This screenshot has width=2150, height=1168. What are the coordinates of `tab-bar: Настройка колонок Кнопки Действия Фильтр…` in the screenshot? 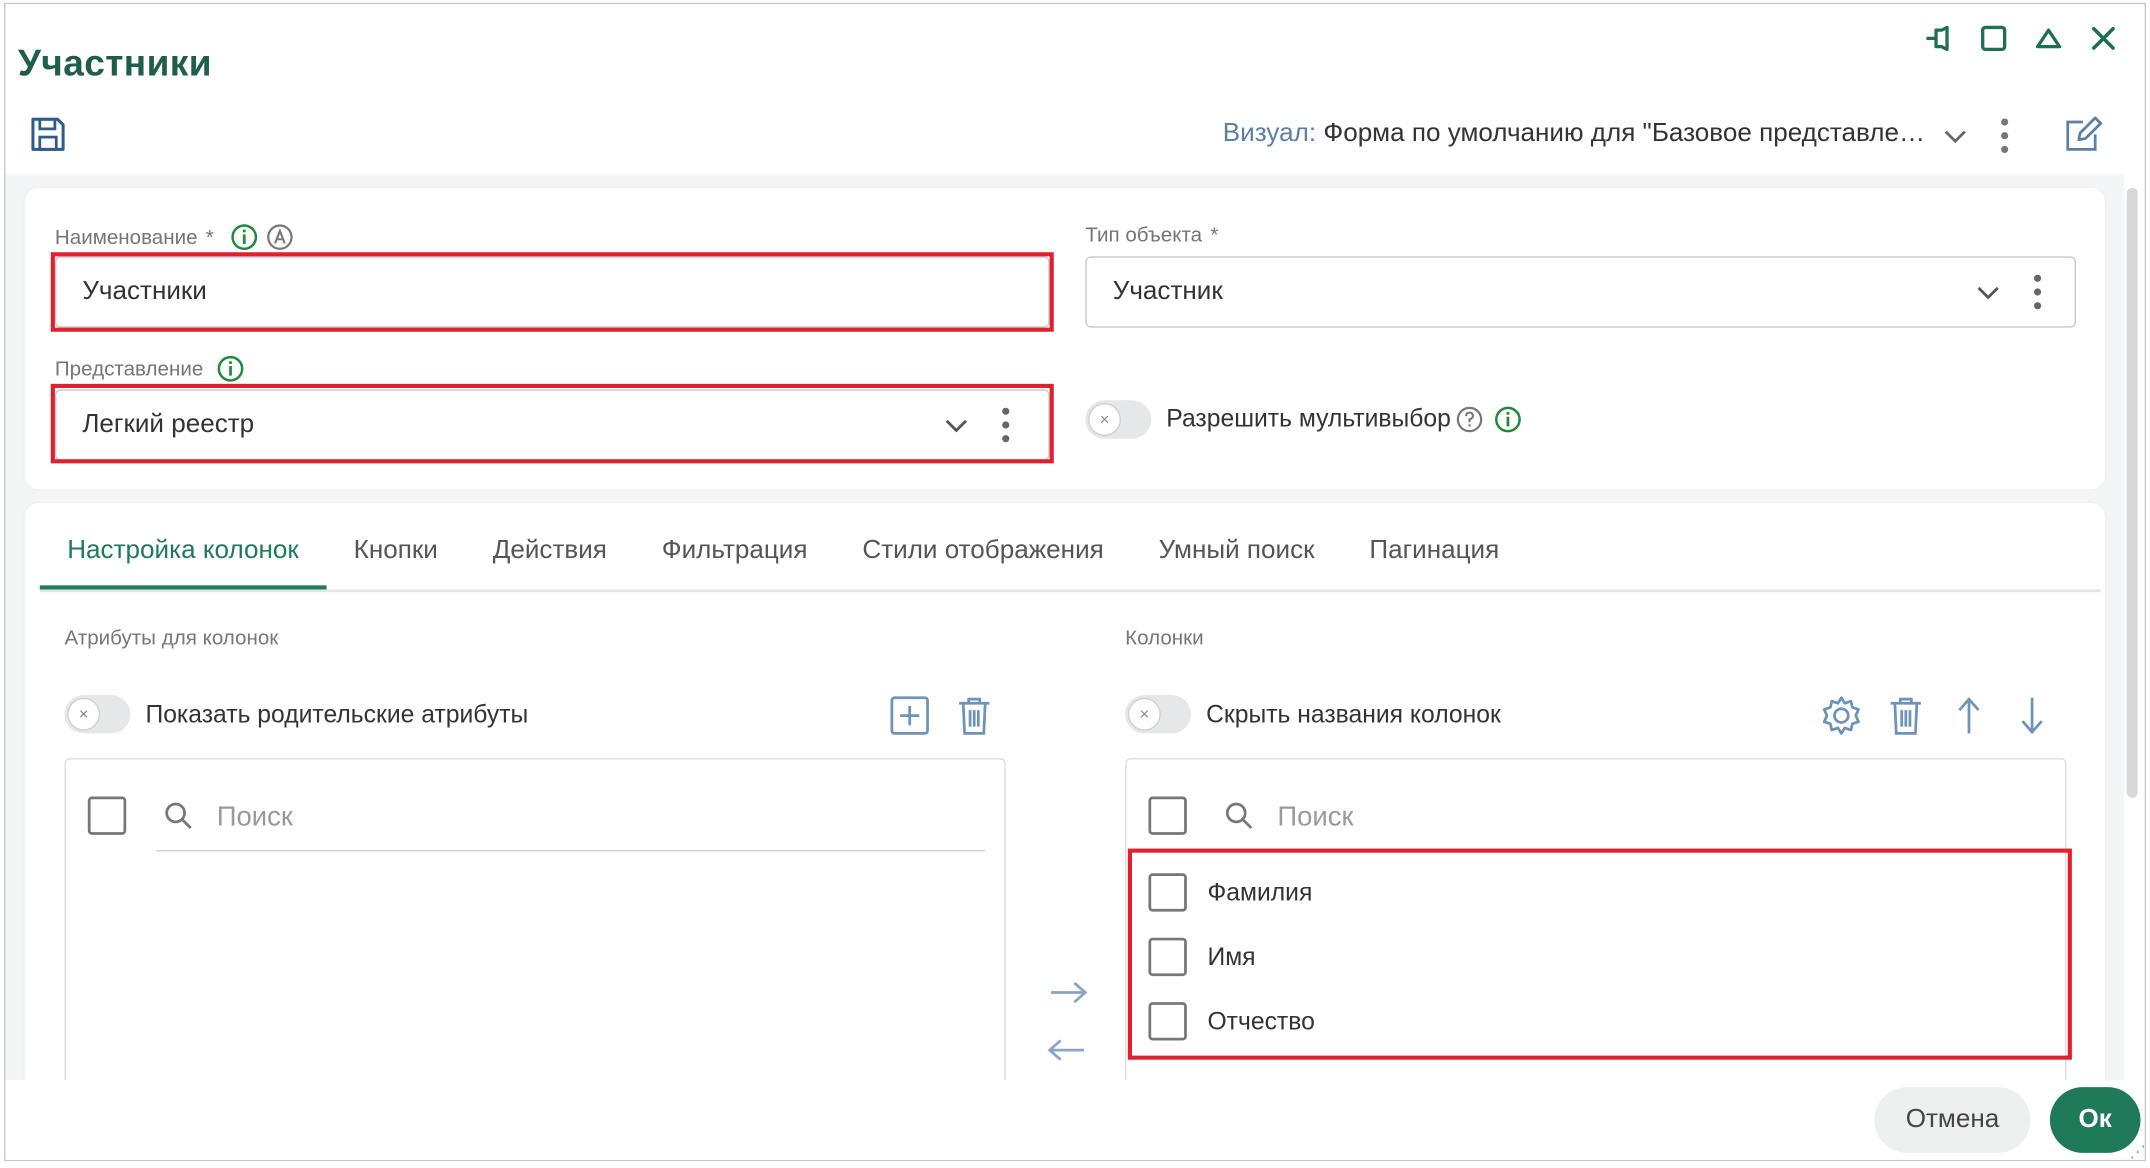 It's located at (1070, 557).